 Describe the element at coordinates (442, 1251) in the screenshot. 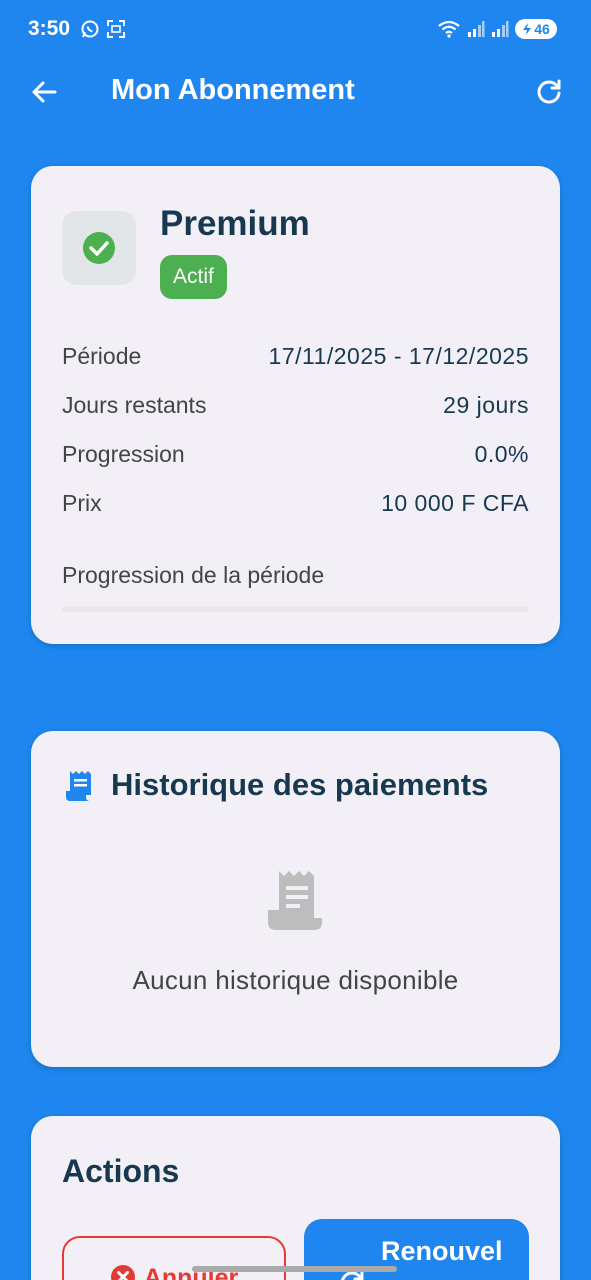

I see `renew-button-label: Renouvel` at that location.